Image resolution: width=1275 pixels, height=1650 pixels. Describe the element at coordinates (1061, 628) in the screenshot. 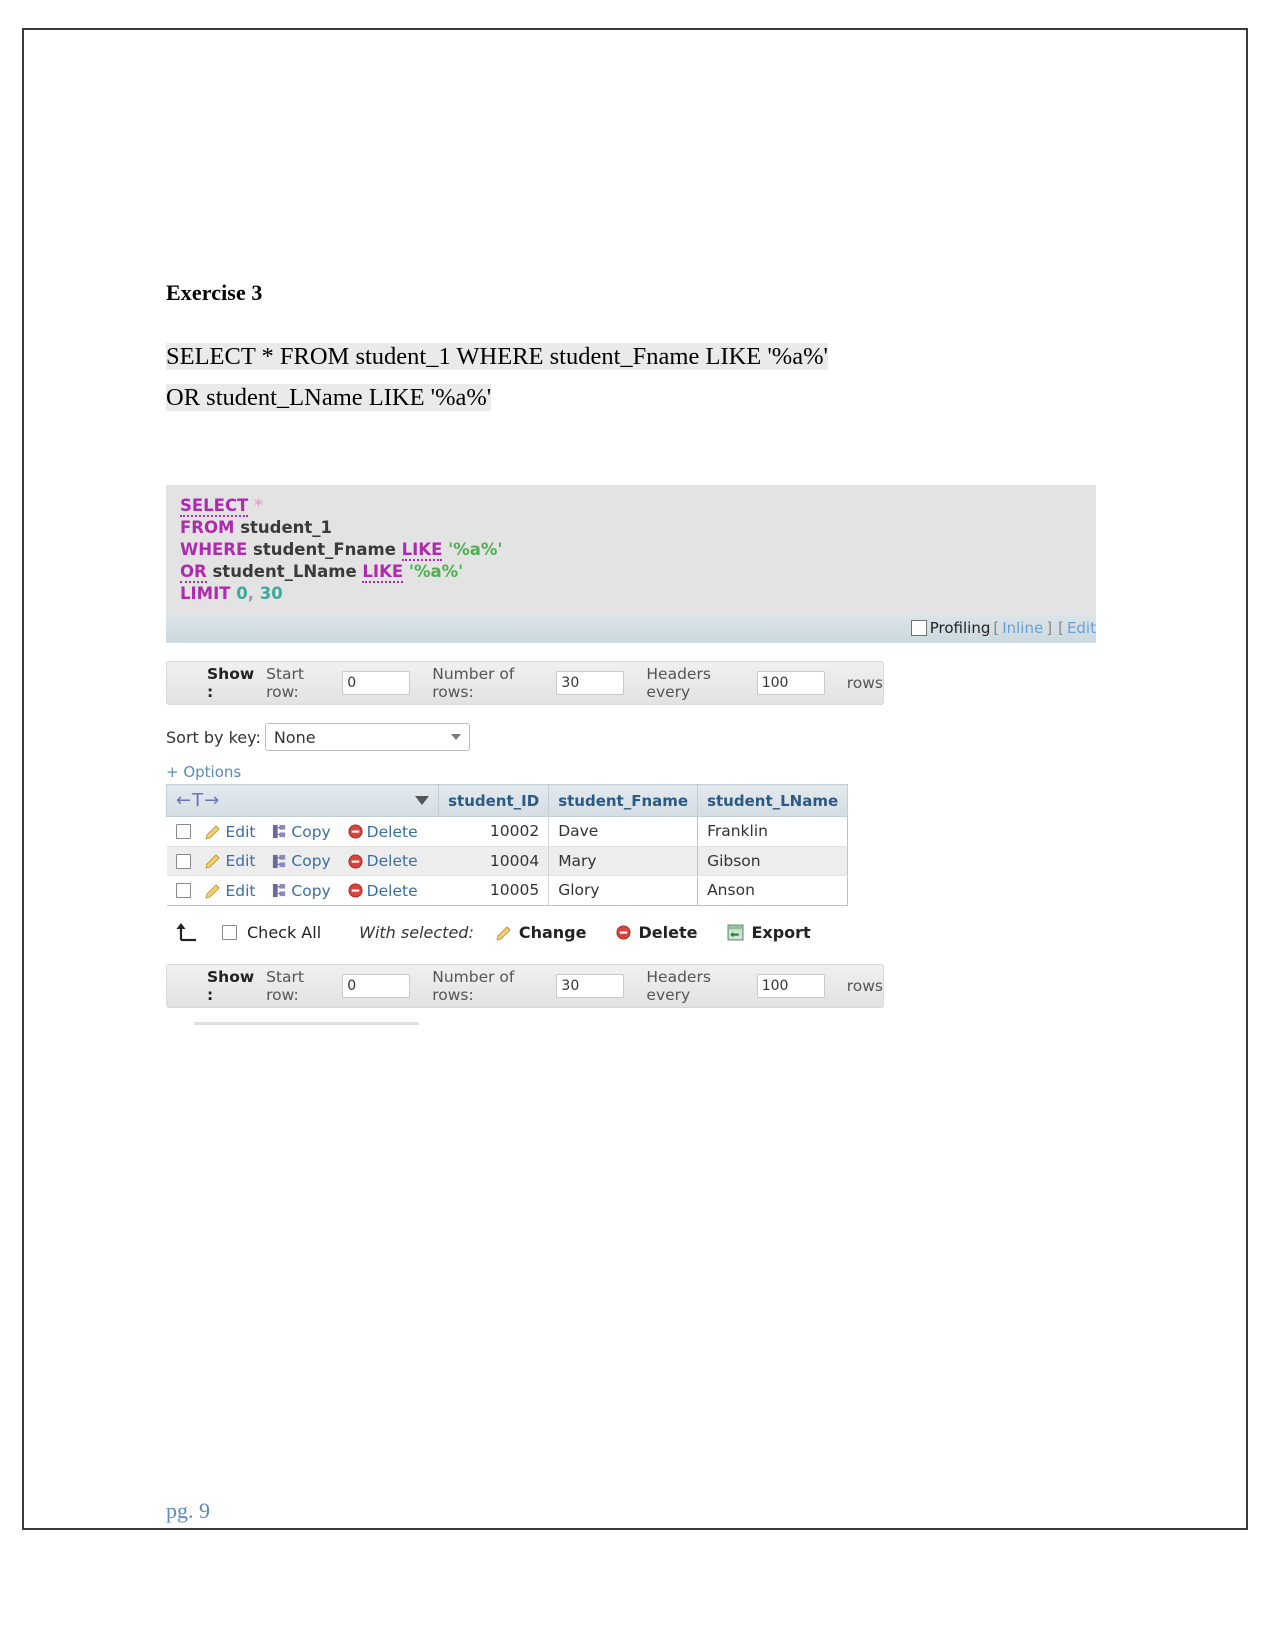

I see `profiling-bracket-open-2: [` at that location.